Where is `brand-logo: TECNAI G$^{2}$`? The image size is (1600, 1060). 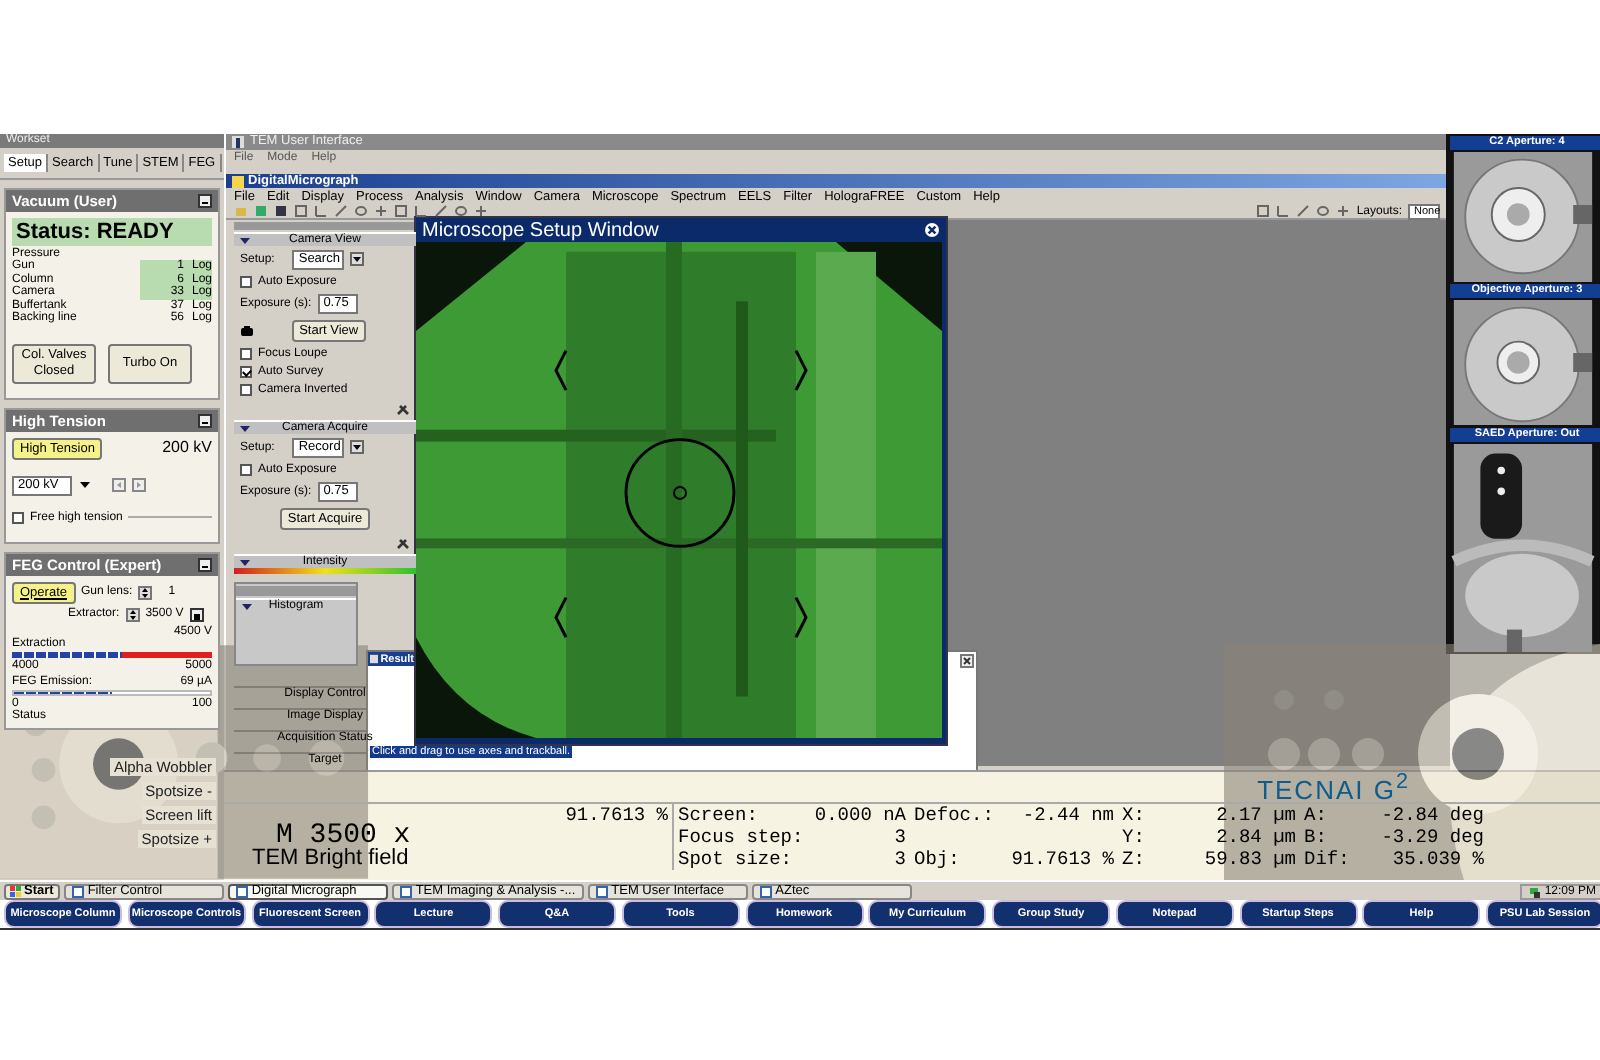
brand-logo: TECNAI G$^{2}$ is located at coordinates (1333, 787).